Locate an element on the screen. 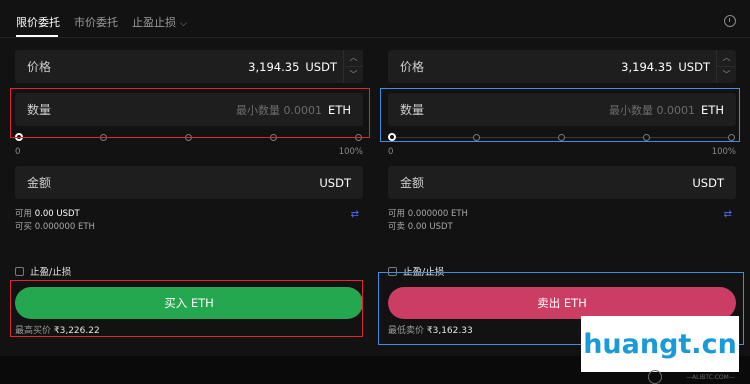 The image size is (750, 384). sell-quantity-slider is located at coordinates (562, 138).